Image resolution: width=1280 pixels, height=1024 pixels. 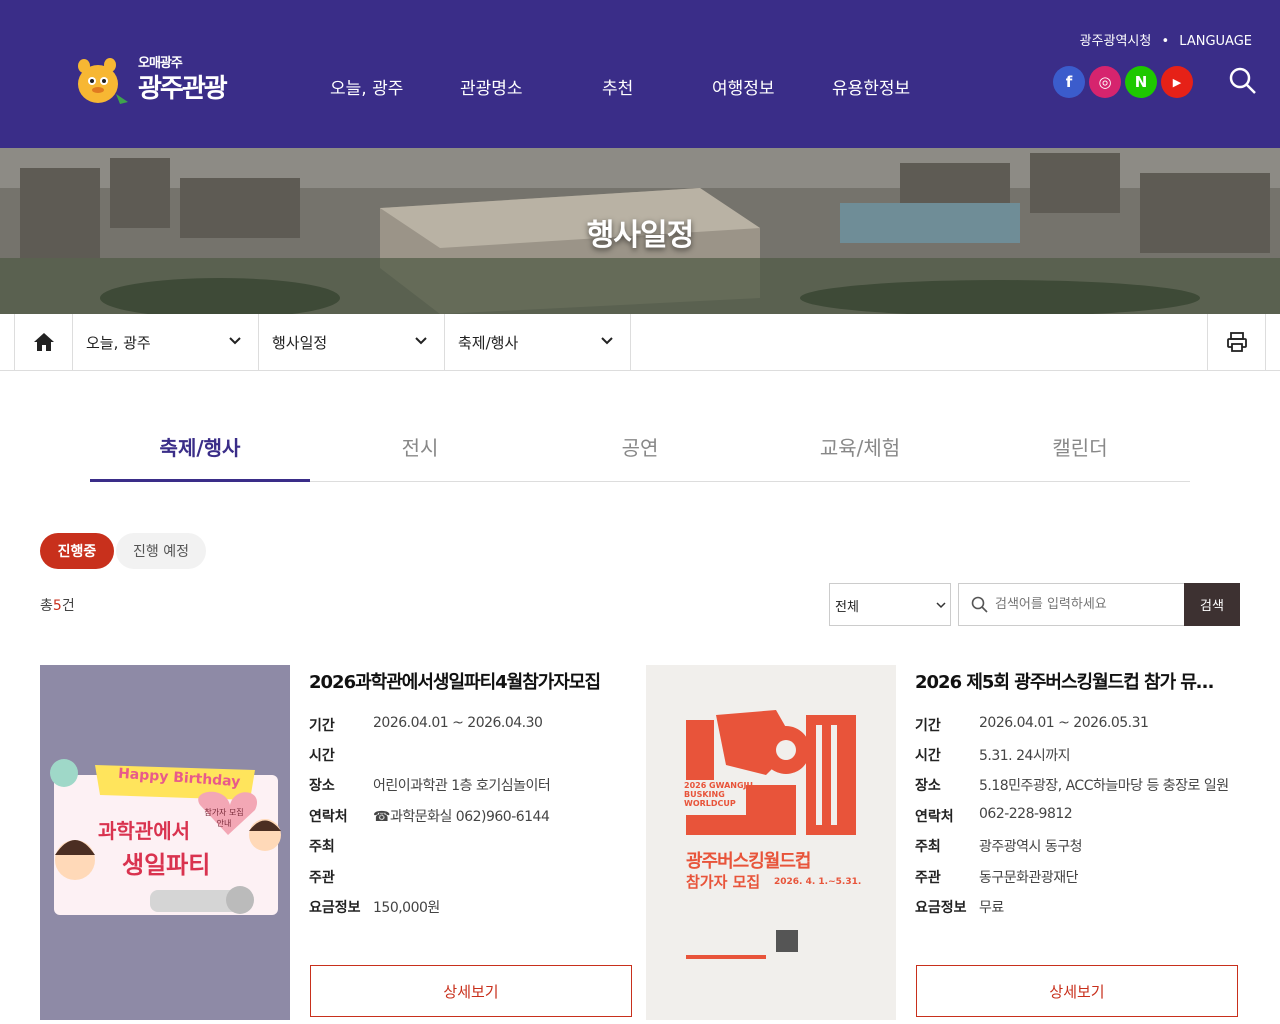 What do you see at coordinates (420, 451) in the screenshot?
I see `tab-exhibition: 전시` at bounding box center [420, 451].